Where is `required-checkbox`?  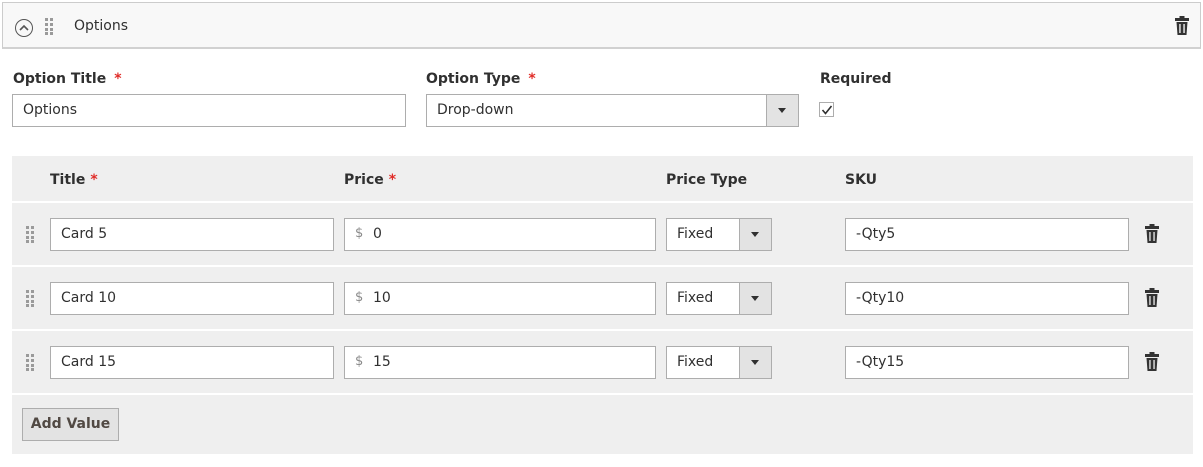
required-checkbox is located at coordinates (826, 109).